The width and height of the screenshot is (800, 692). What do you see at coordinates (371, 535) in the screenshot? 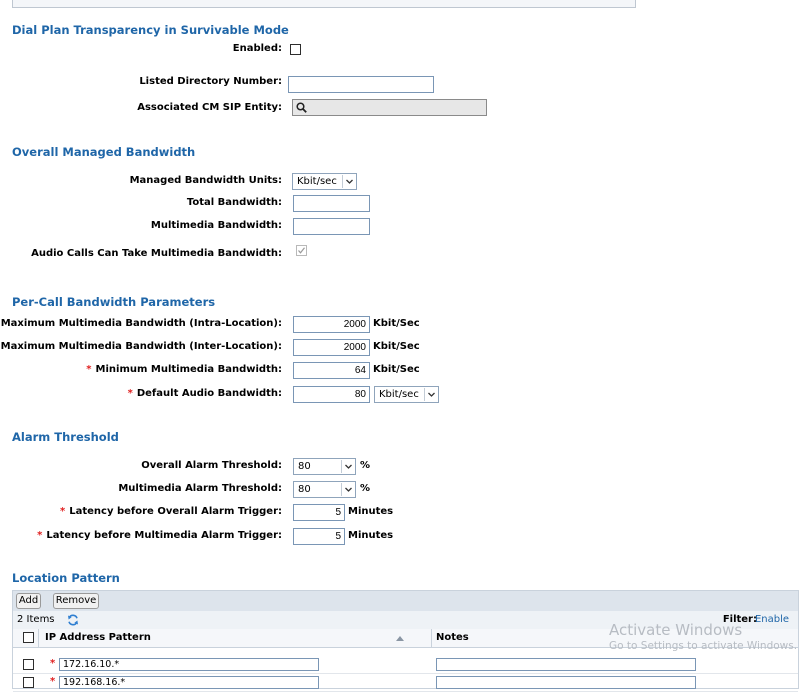
I see `latency-multimedia-unit: Minutes` at bounding box center [371, 535].